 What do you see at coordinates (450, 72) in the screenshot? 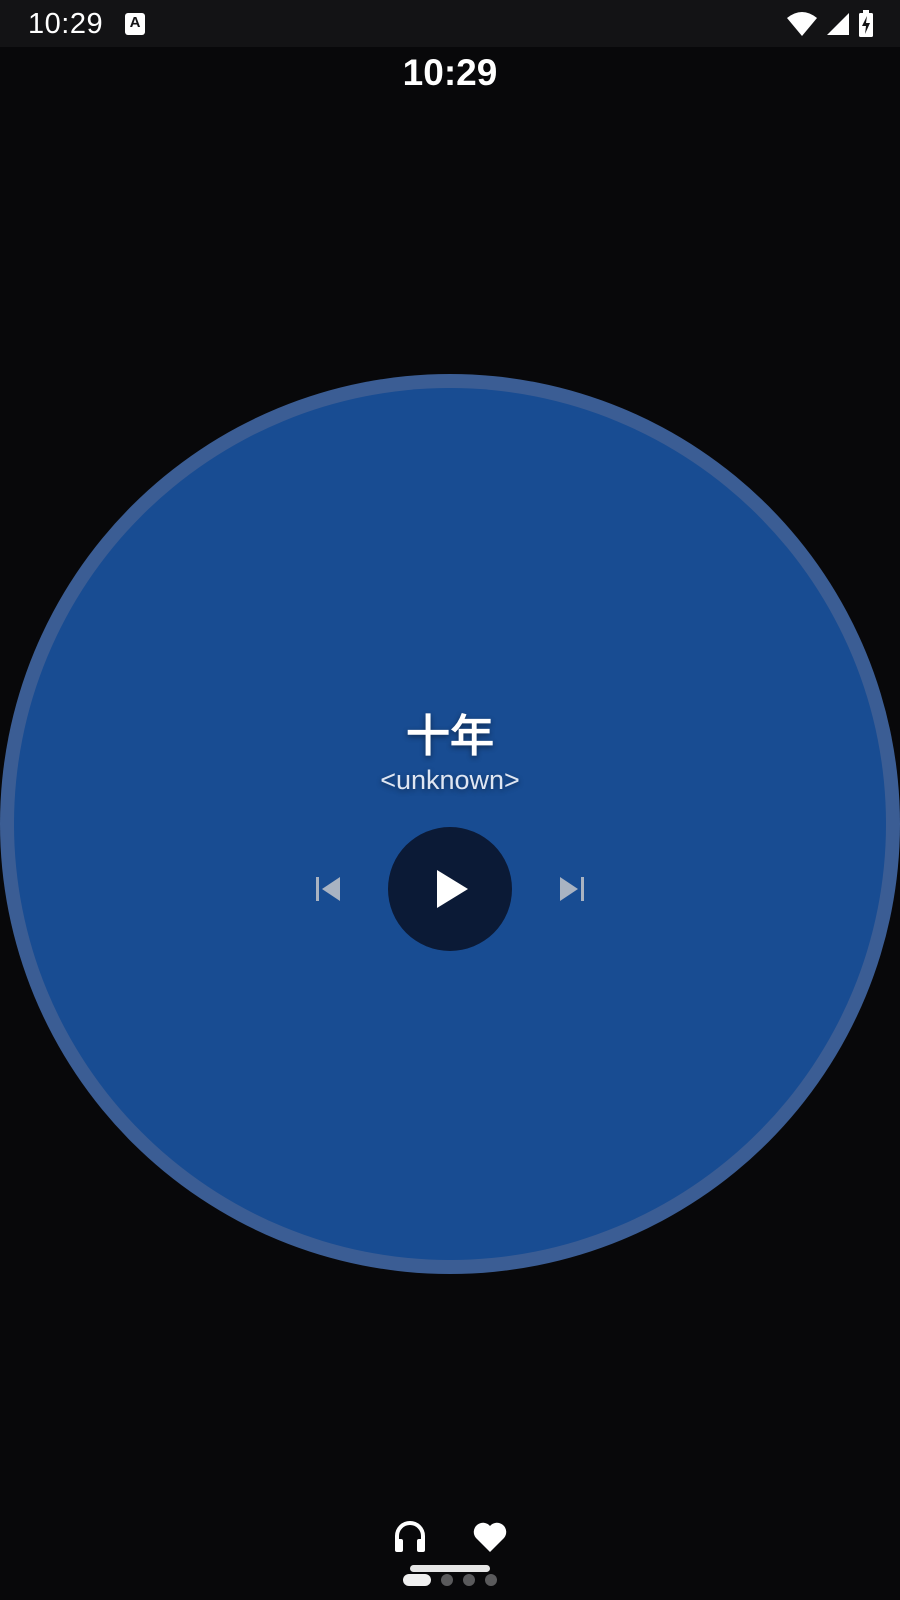
I see `watch-time: 10:29` at bounding box center [450, 72].